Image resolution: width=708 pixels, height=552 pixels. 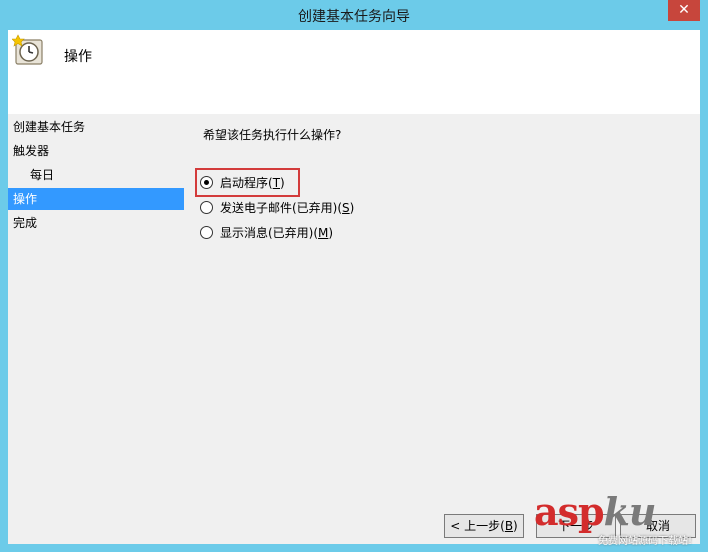 I want to click on window-title: 创建基本任务向导, so click(x=354, y=17).